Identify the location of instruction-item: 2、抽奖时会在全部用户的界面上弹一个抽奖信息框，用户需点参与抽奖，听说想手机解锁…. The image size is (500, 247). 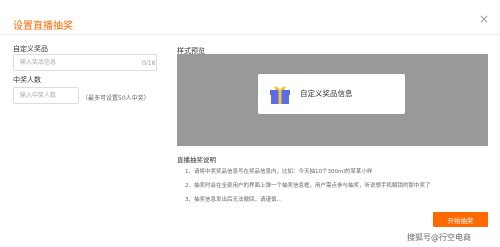
(308, 186).